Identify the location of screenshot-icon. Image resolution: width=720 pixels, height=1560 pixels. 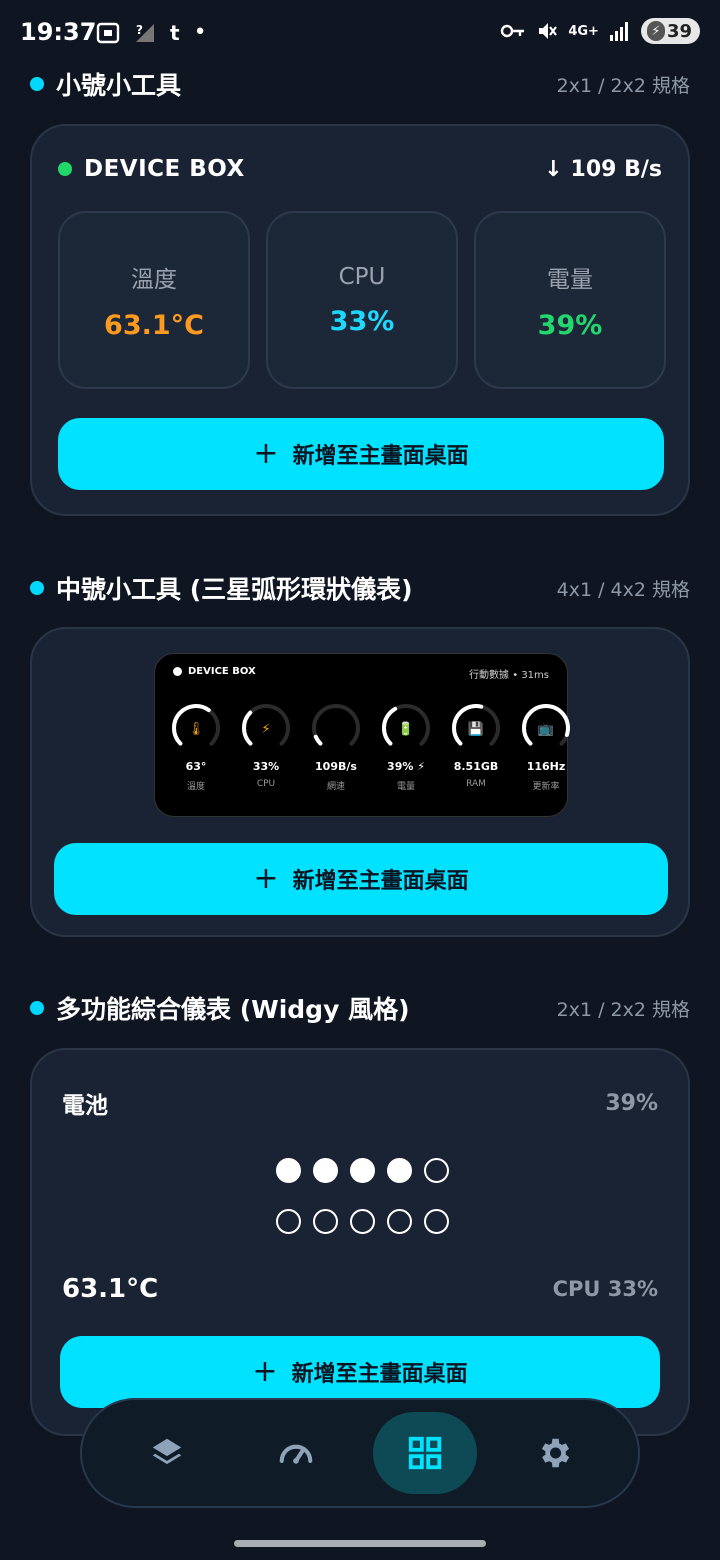
(108, 32).